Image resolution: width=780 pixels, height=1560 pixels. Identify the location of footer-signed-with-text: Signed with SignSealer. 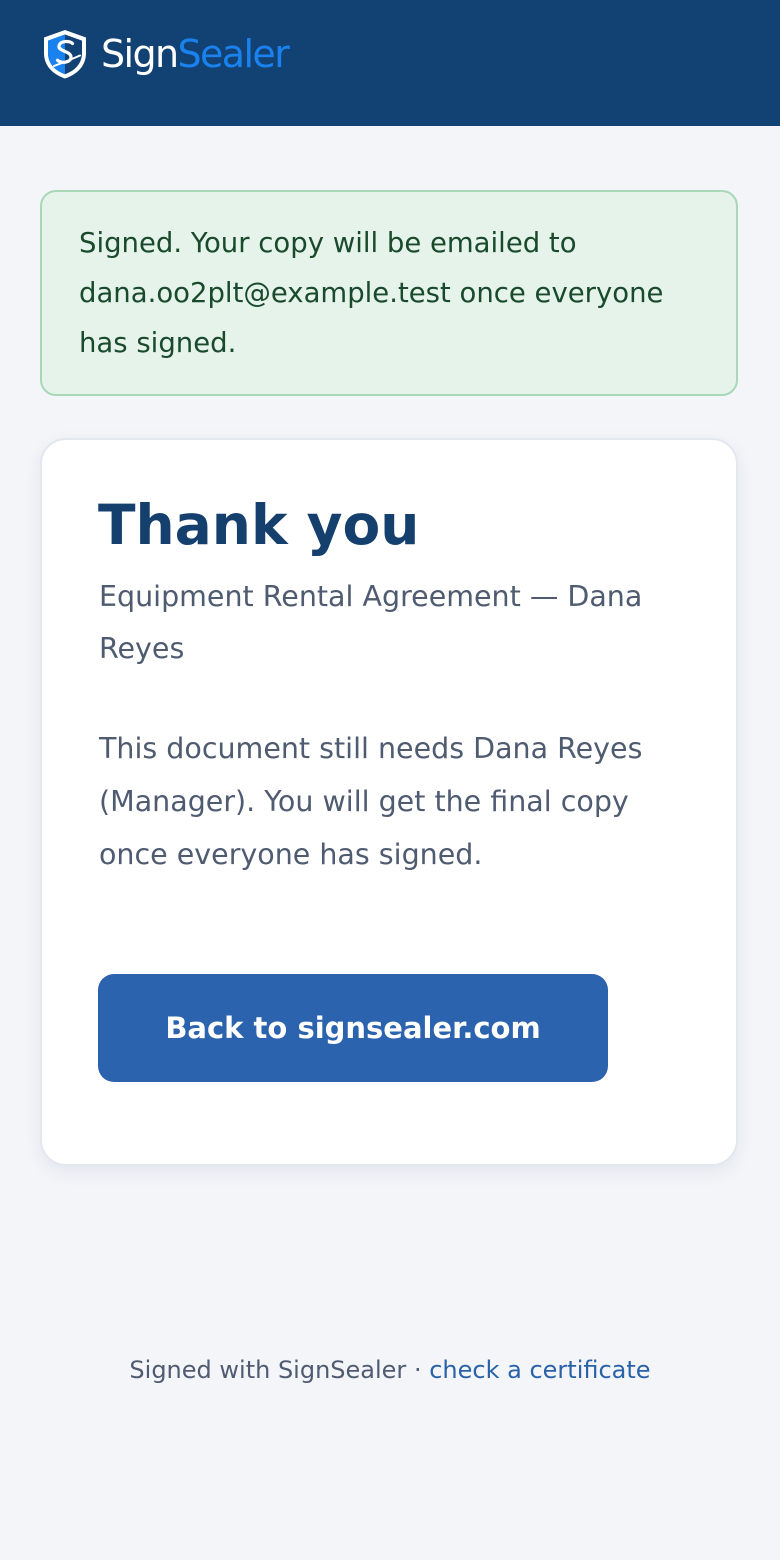
(268, 1370).